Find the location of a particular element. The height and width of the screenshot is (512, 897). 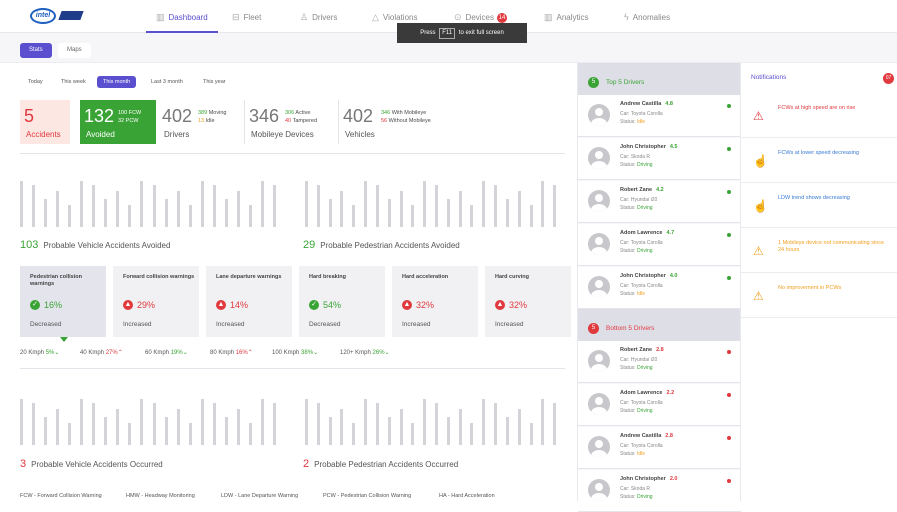

bottom-drivers-count: 5 is located at coordinates (593, 328).